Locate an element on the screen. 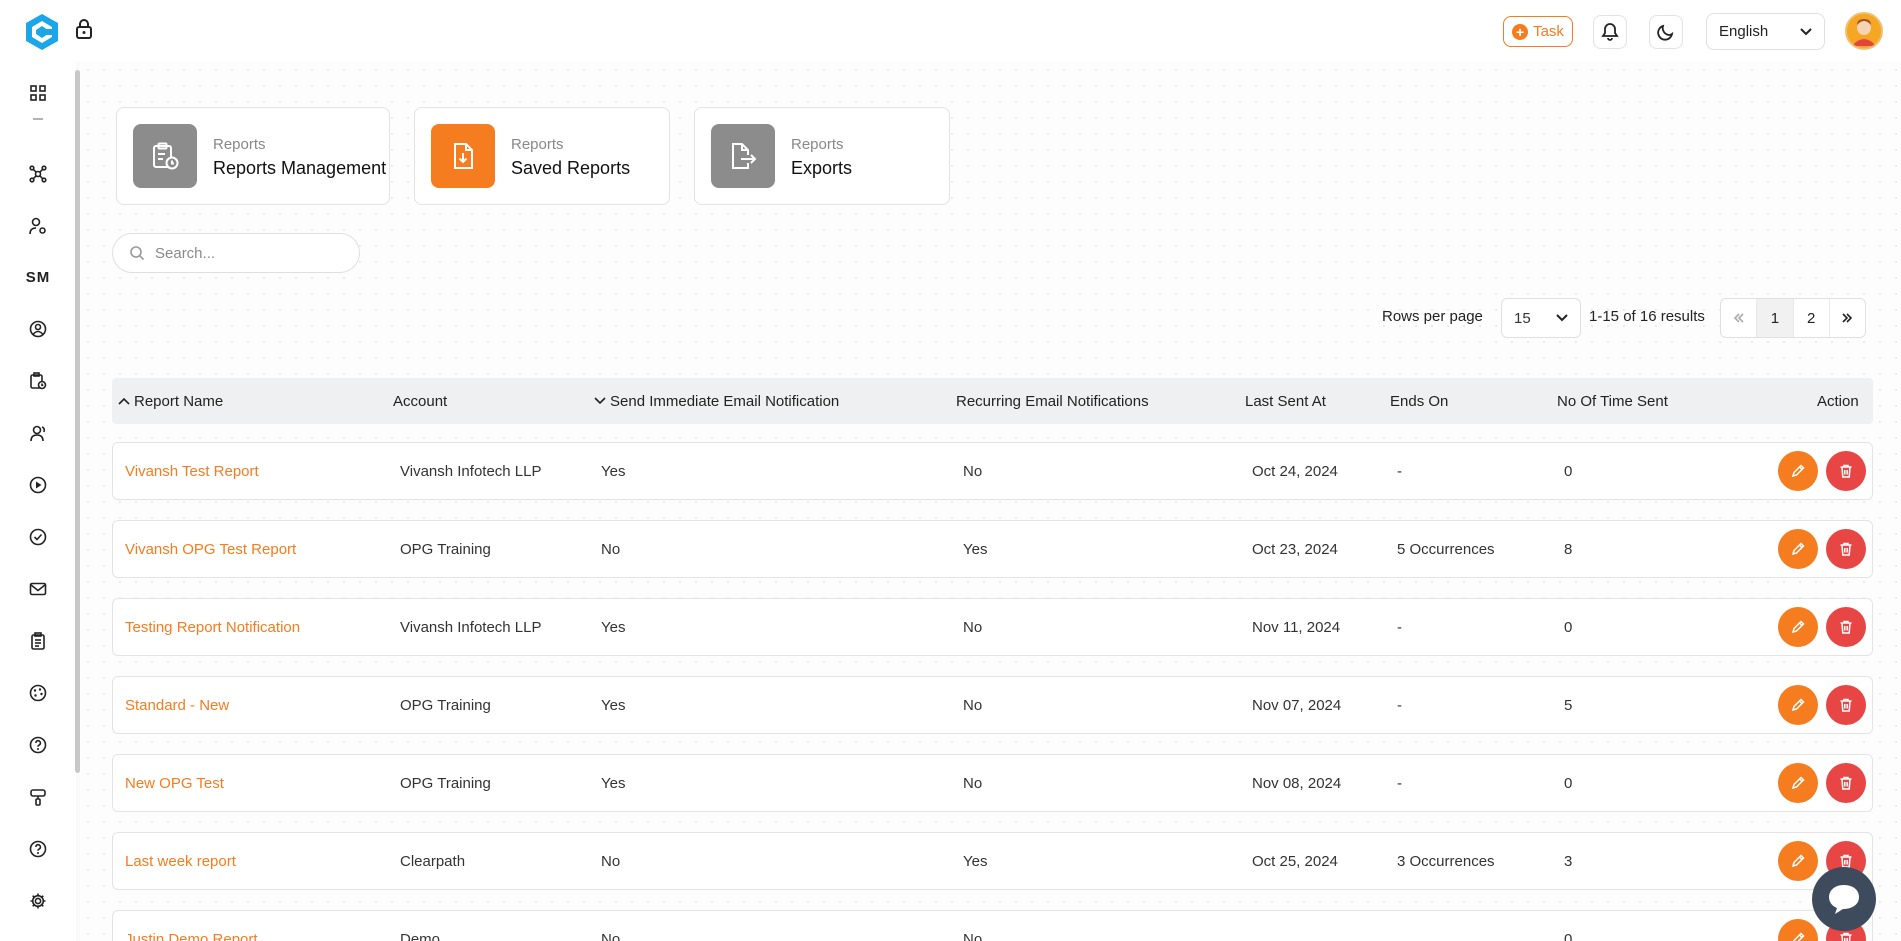  mail-icon is located at coordinates (38, 589).